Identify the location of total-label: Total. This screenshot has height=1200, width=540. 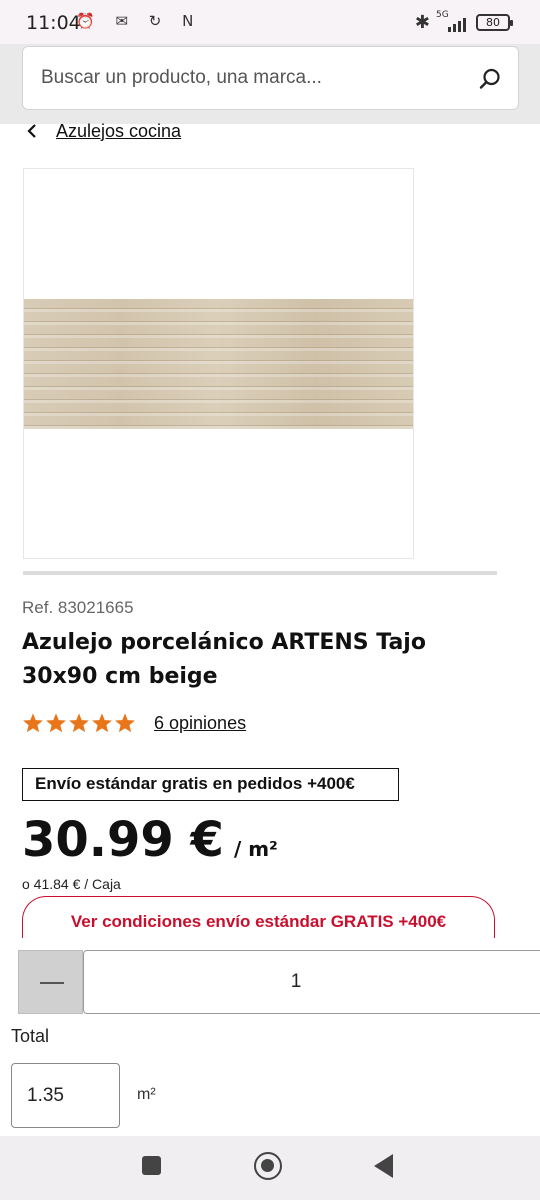
(30, 1036).